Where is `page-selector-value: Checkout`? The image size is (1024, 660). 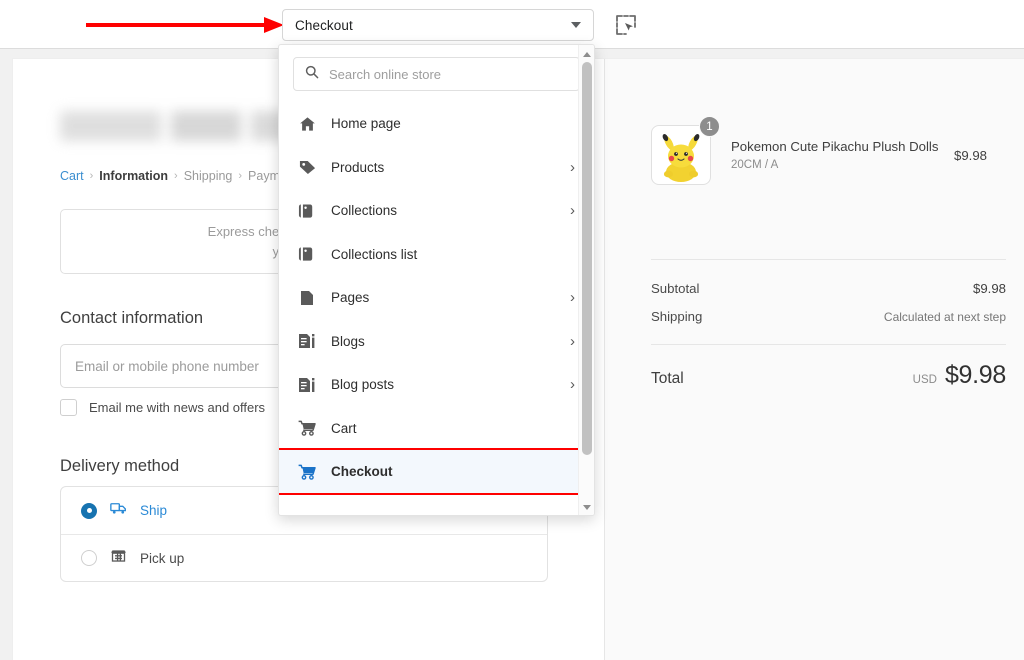 page-selector-value: Checkout is located at coordinates (324, 25).